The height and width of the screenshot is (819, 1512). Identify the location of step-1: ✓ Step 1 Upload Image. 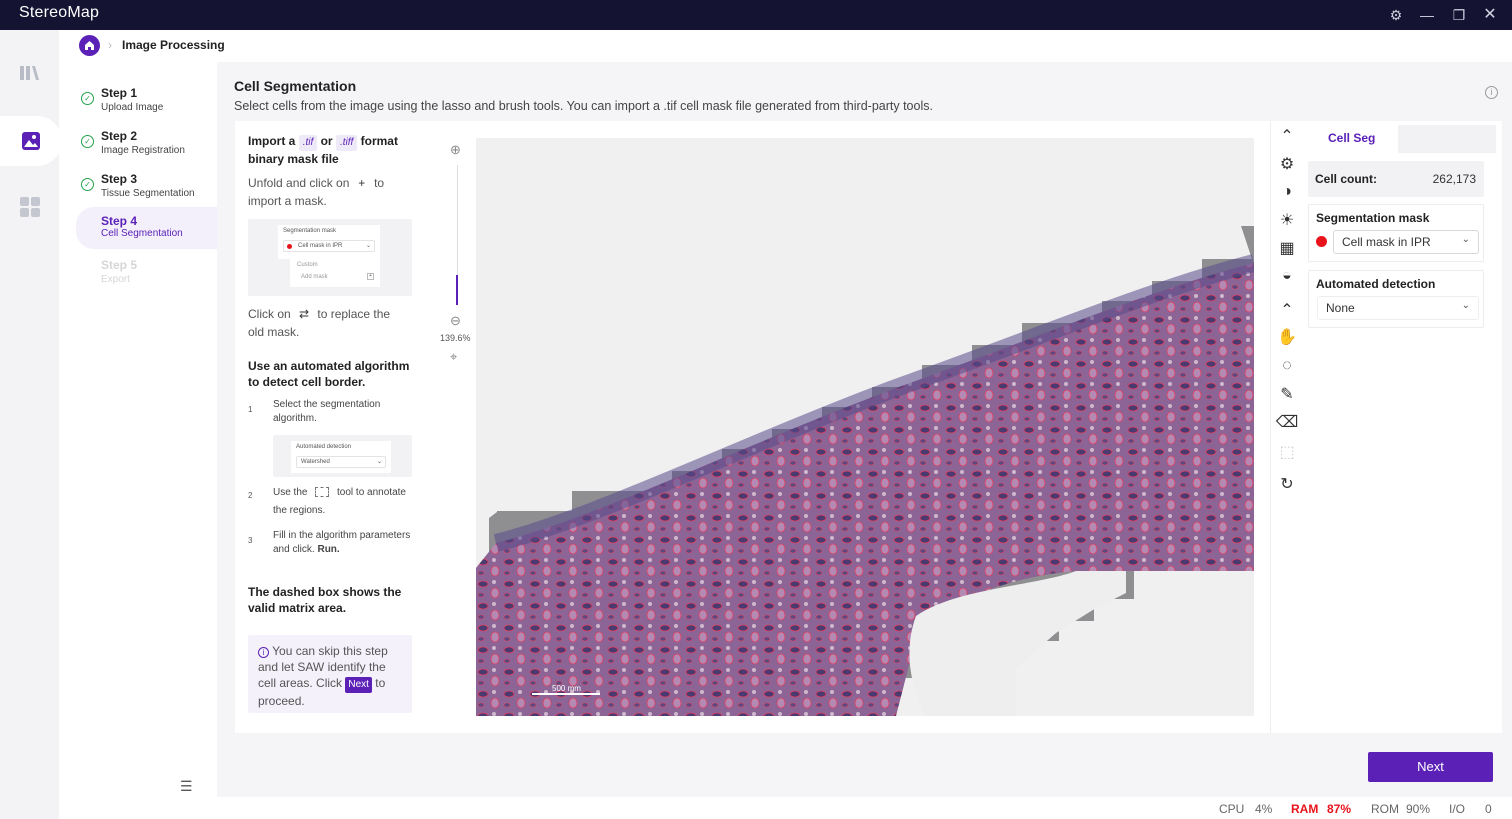
(146, 102).